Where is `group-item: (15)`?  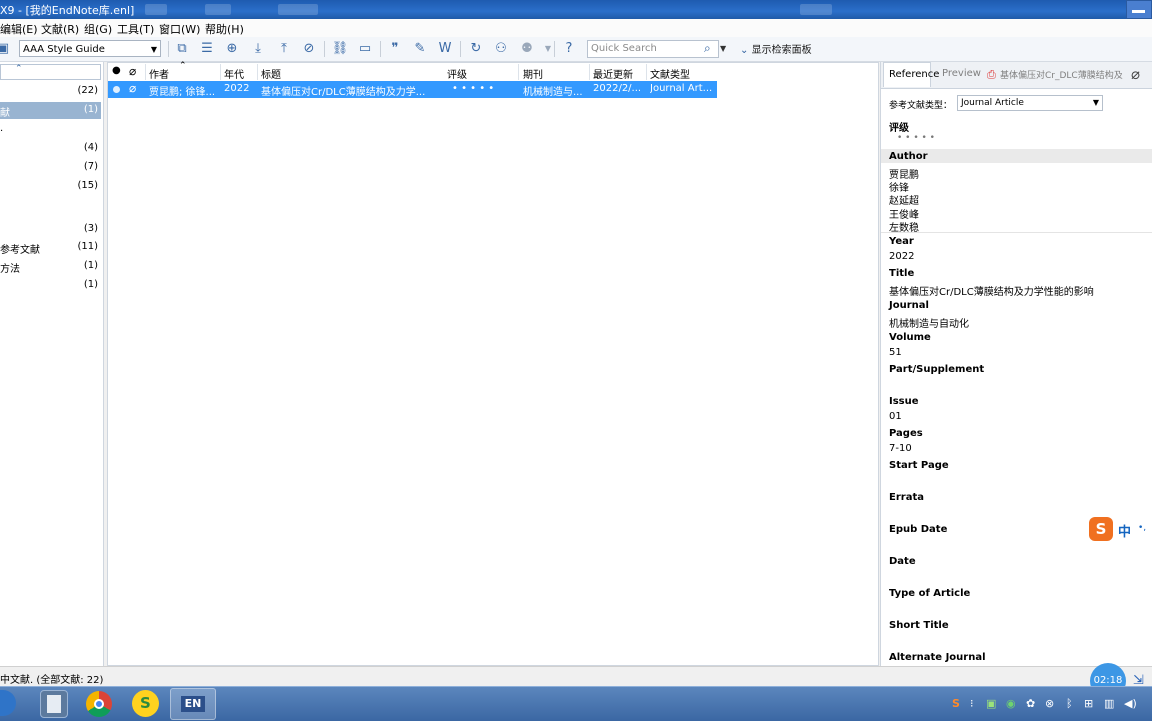 group-item: (15) is located at coordinates (50, 186).